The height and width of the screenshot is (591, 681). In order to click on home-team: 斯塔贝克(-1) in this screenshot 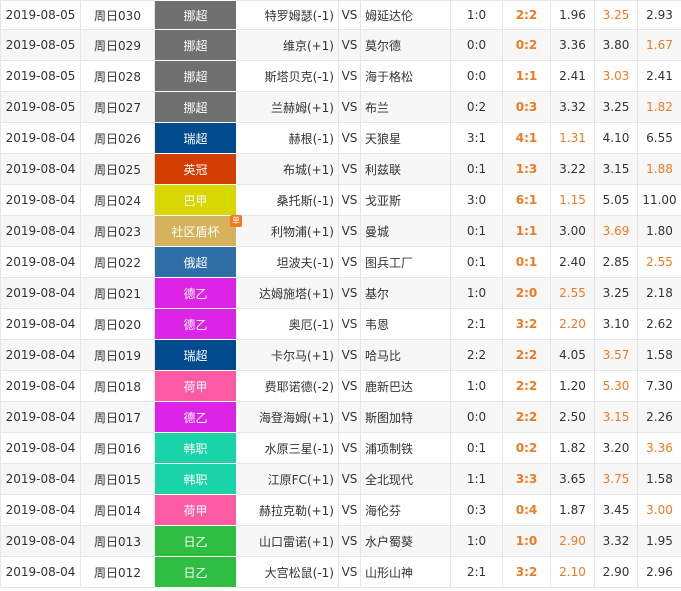, I will do `click(287, 76)`.